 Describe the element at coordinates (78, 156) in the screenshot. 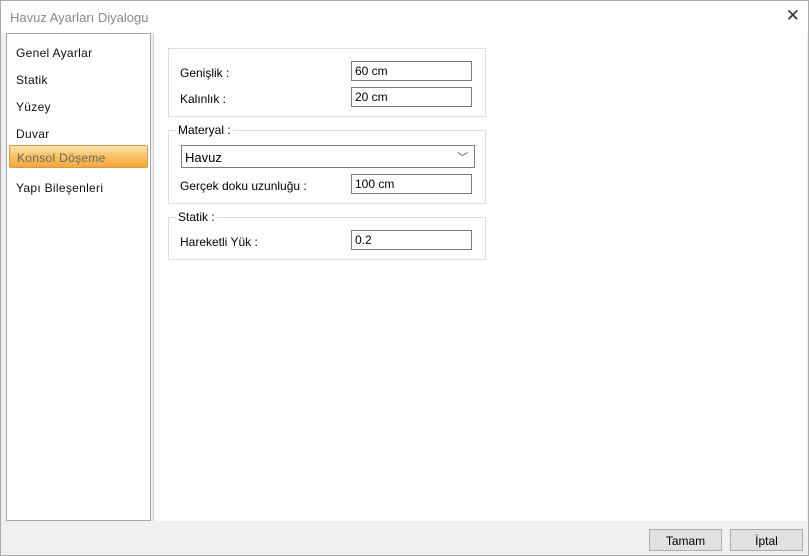

I see `sidebar-item-konsol-doseme: Konsol Döşeme` at that location.